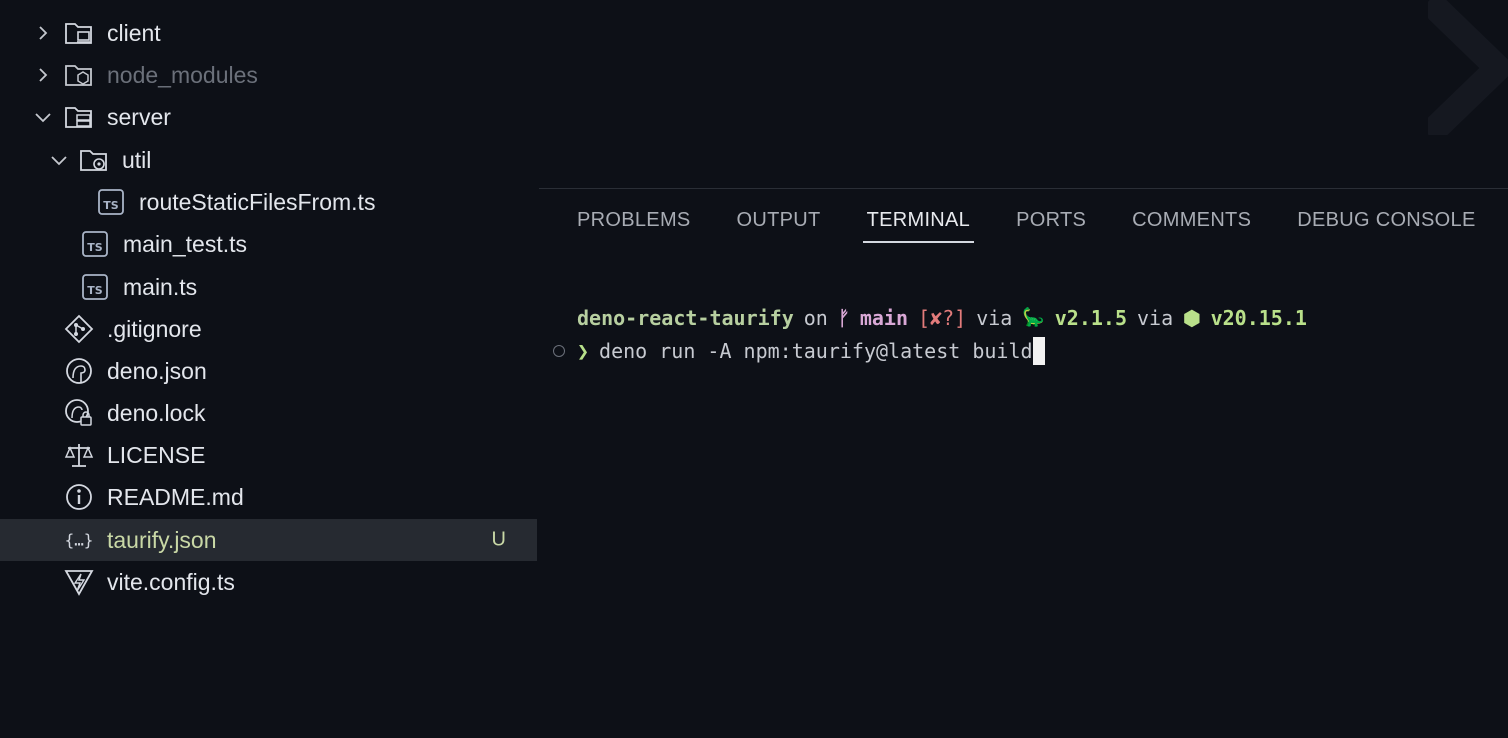  What do you see at coordinates (268, 455) in the screenshot?
I see `explorer-item-license: LICENSE` at bounding box center [268, 455].